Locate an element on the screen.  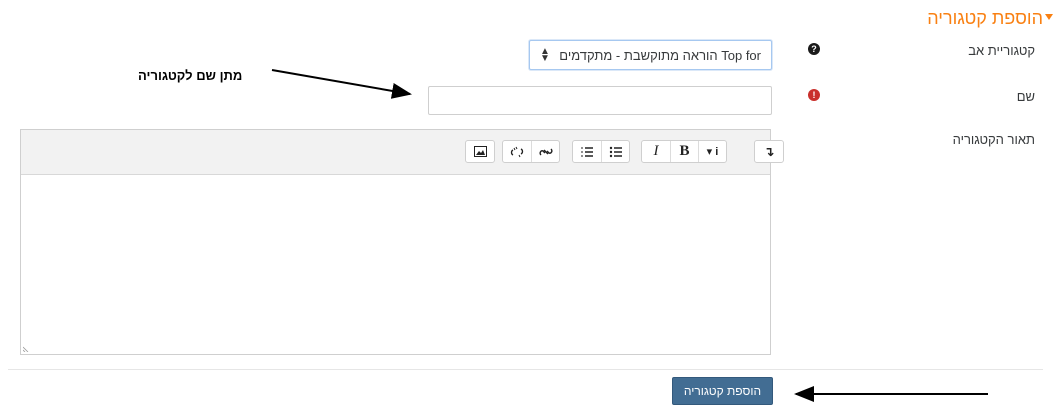
add-category-button: הוספת קטגוריה is located at coordinates (722, 391).